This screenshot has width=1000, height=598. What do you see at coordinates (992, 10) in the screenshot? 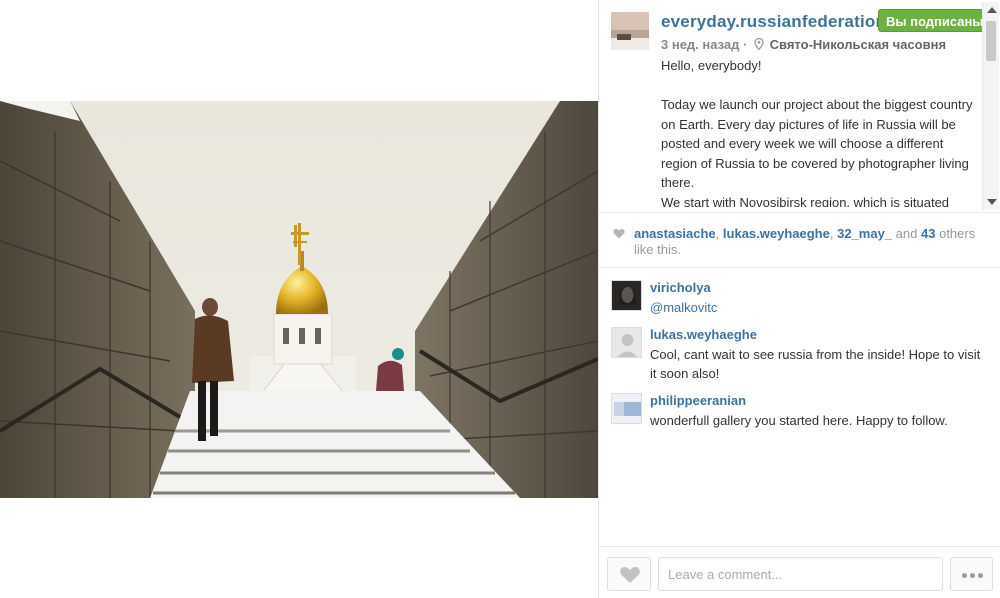
I see `scroll-up-arrow-icon` at bounding box center [992, 10].